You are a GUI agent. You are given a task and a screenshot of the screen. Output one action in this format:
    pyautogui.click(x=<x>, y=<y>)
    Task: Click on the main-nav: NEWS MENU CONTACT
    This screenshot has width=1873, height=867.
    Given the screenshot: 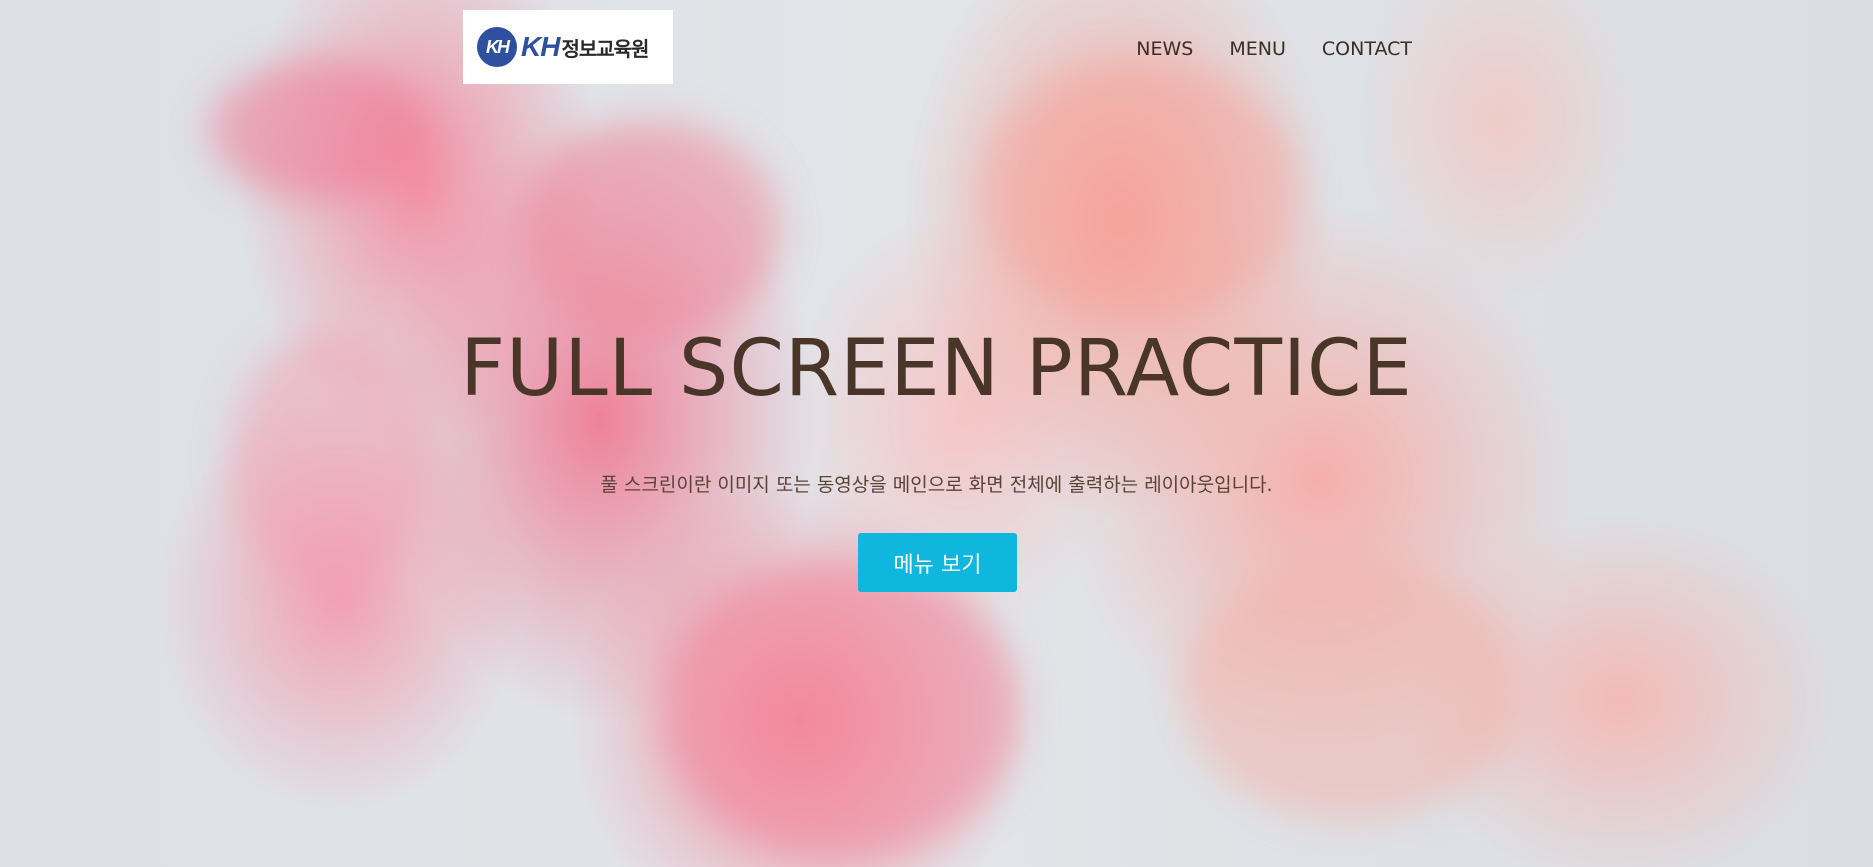 What is the action you would take?
    pyautogui.click(x=1274, y=49)
    